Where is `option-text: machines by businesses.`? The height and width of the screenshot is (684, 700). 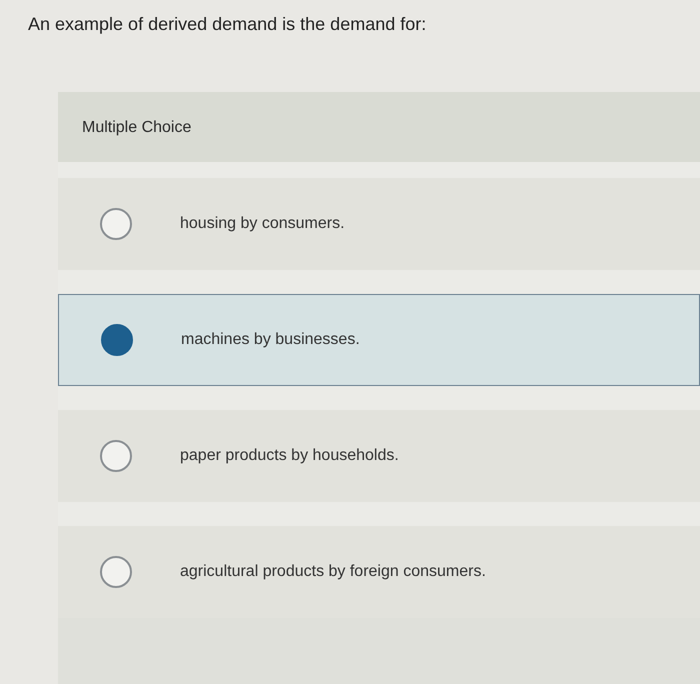 option-text: machines by businesses. is located at coordinates (270, 340).